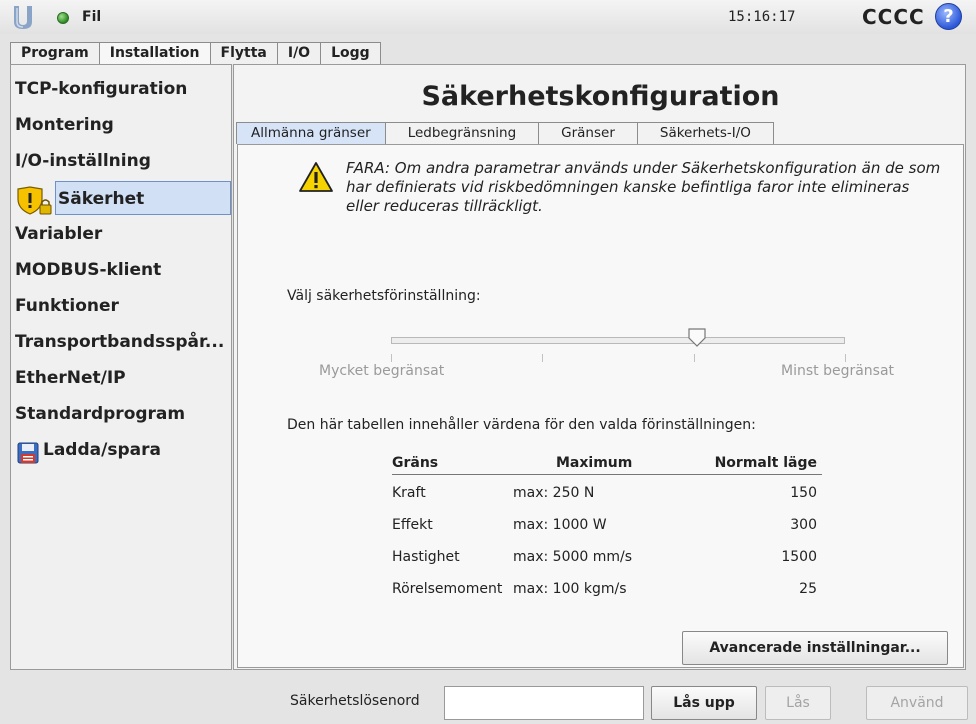 This screenshot has height=724, width=976. I want to click on safety-password-input, so click(544, 703).